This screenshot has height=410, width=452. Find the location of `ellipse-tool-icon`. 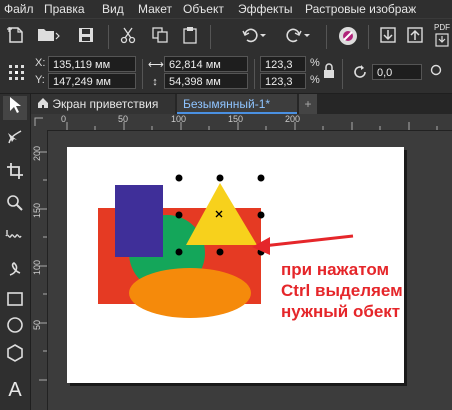

ellipse-tool-icon is located at coordinates (15, 328).